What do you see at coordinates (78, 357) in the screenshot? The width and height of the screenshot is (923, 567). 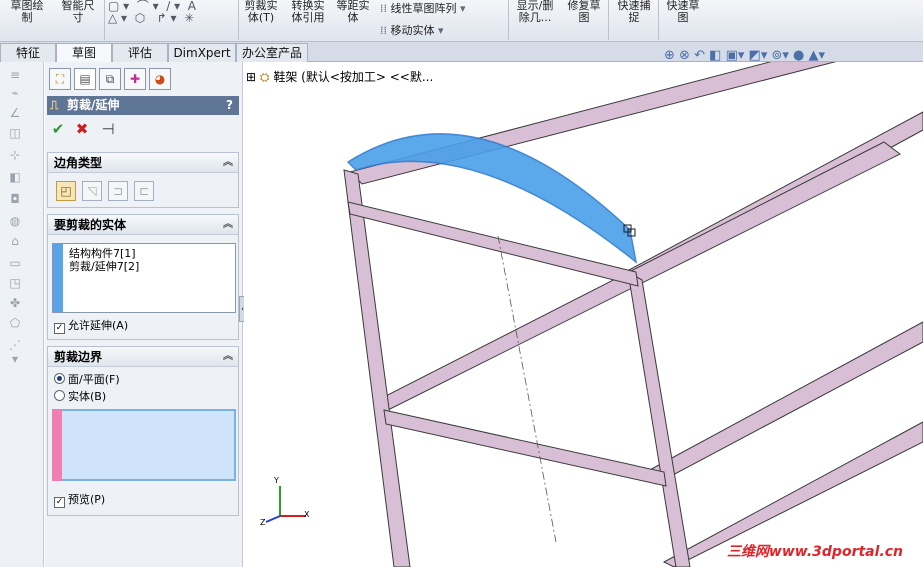 I see `trim-boundary-heading: 剪裁边界` at bounding box center [78, 357].